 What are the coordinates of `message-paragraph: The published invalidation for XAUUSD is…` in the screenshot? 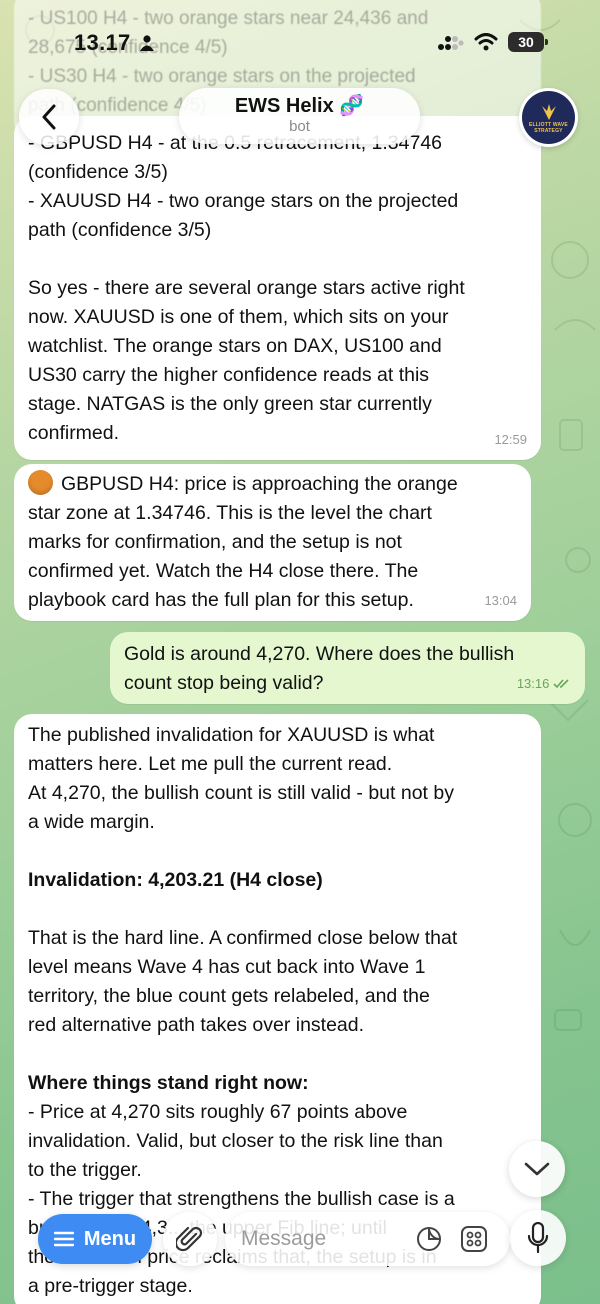 It's located at (241, 778).